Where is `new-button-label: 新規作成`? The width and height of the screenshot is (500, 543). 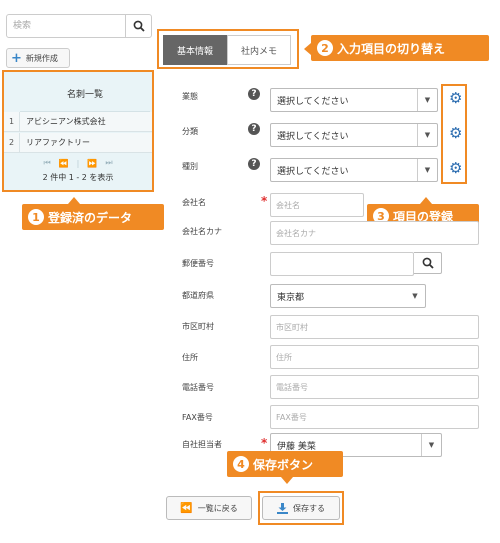 new-button-label: 新規作成 is located at coordinates (41, 58).